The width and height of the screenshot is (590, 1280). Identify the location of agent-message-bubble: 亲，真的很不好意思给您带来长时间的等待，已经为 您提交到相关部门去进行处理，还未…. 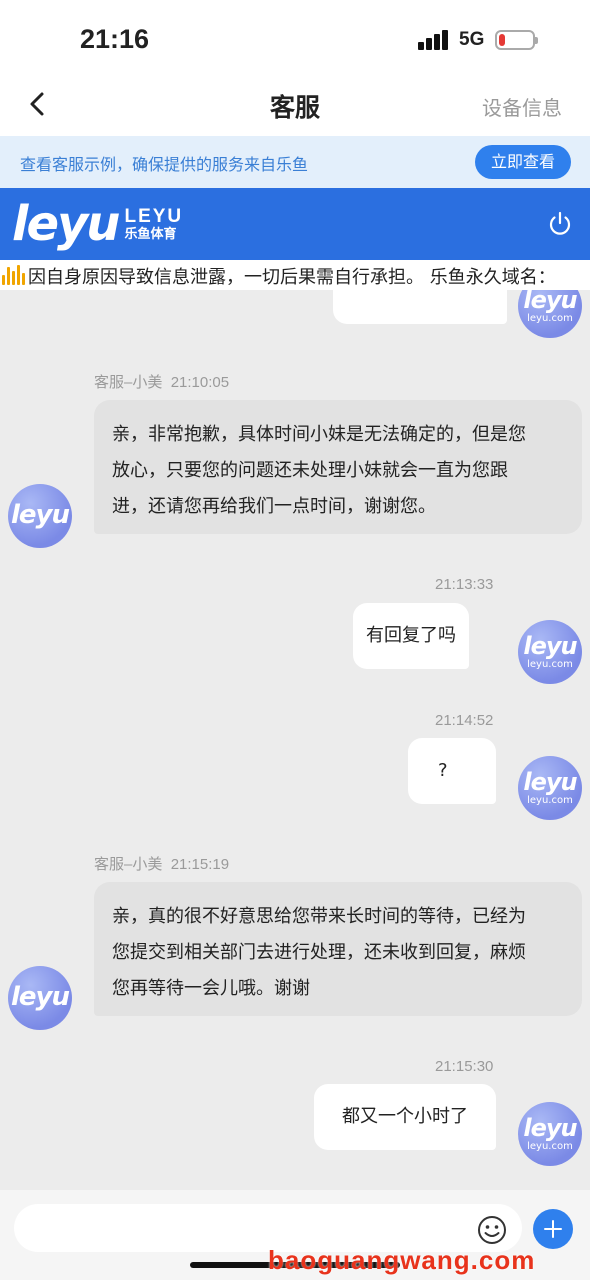
(338, 949).